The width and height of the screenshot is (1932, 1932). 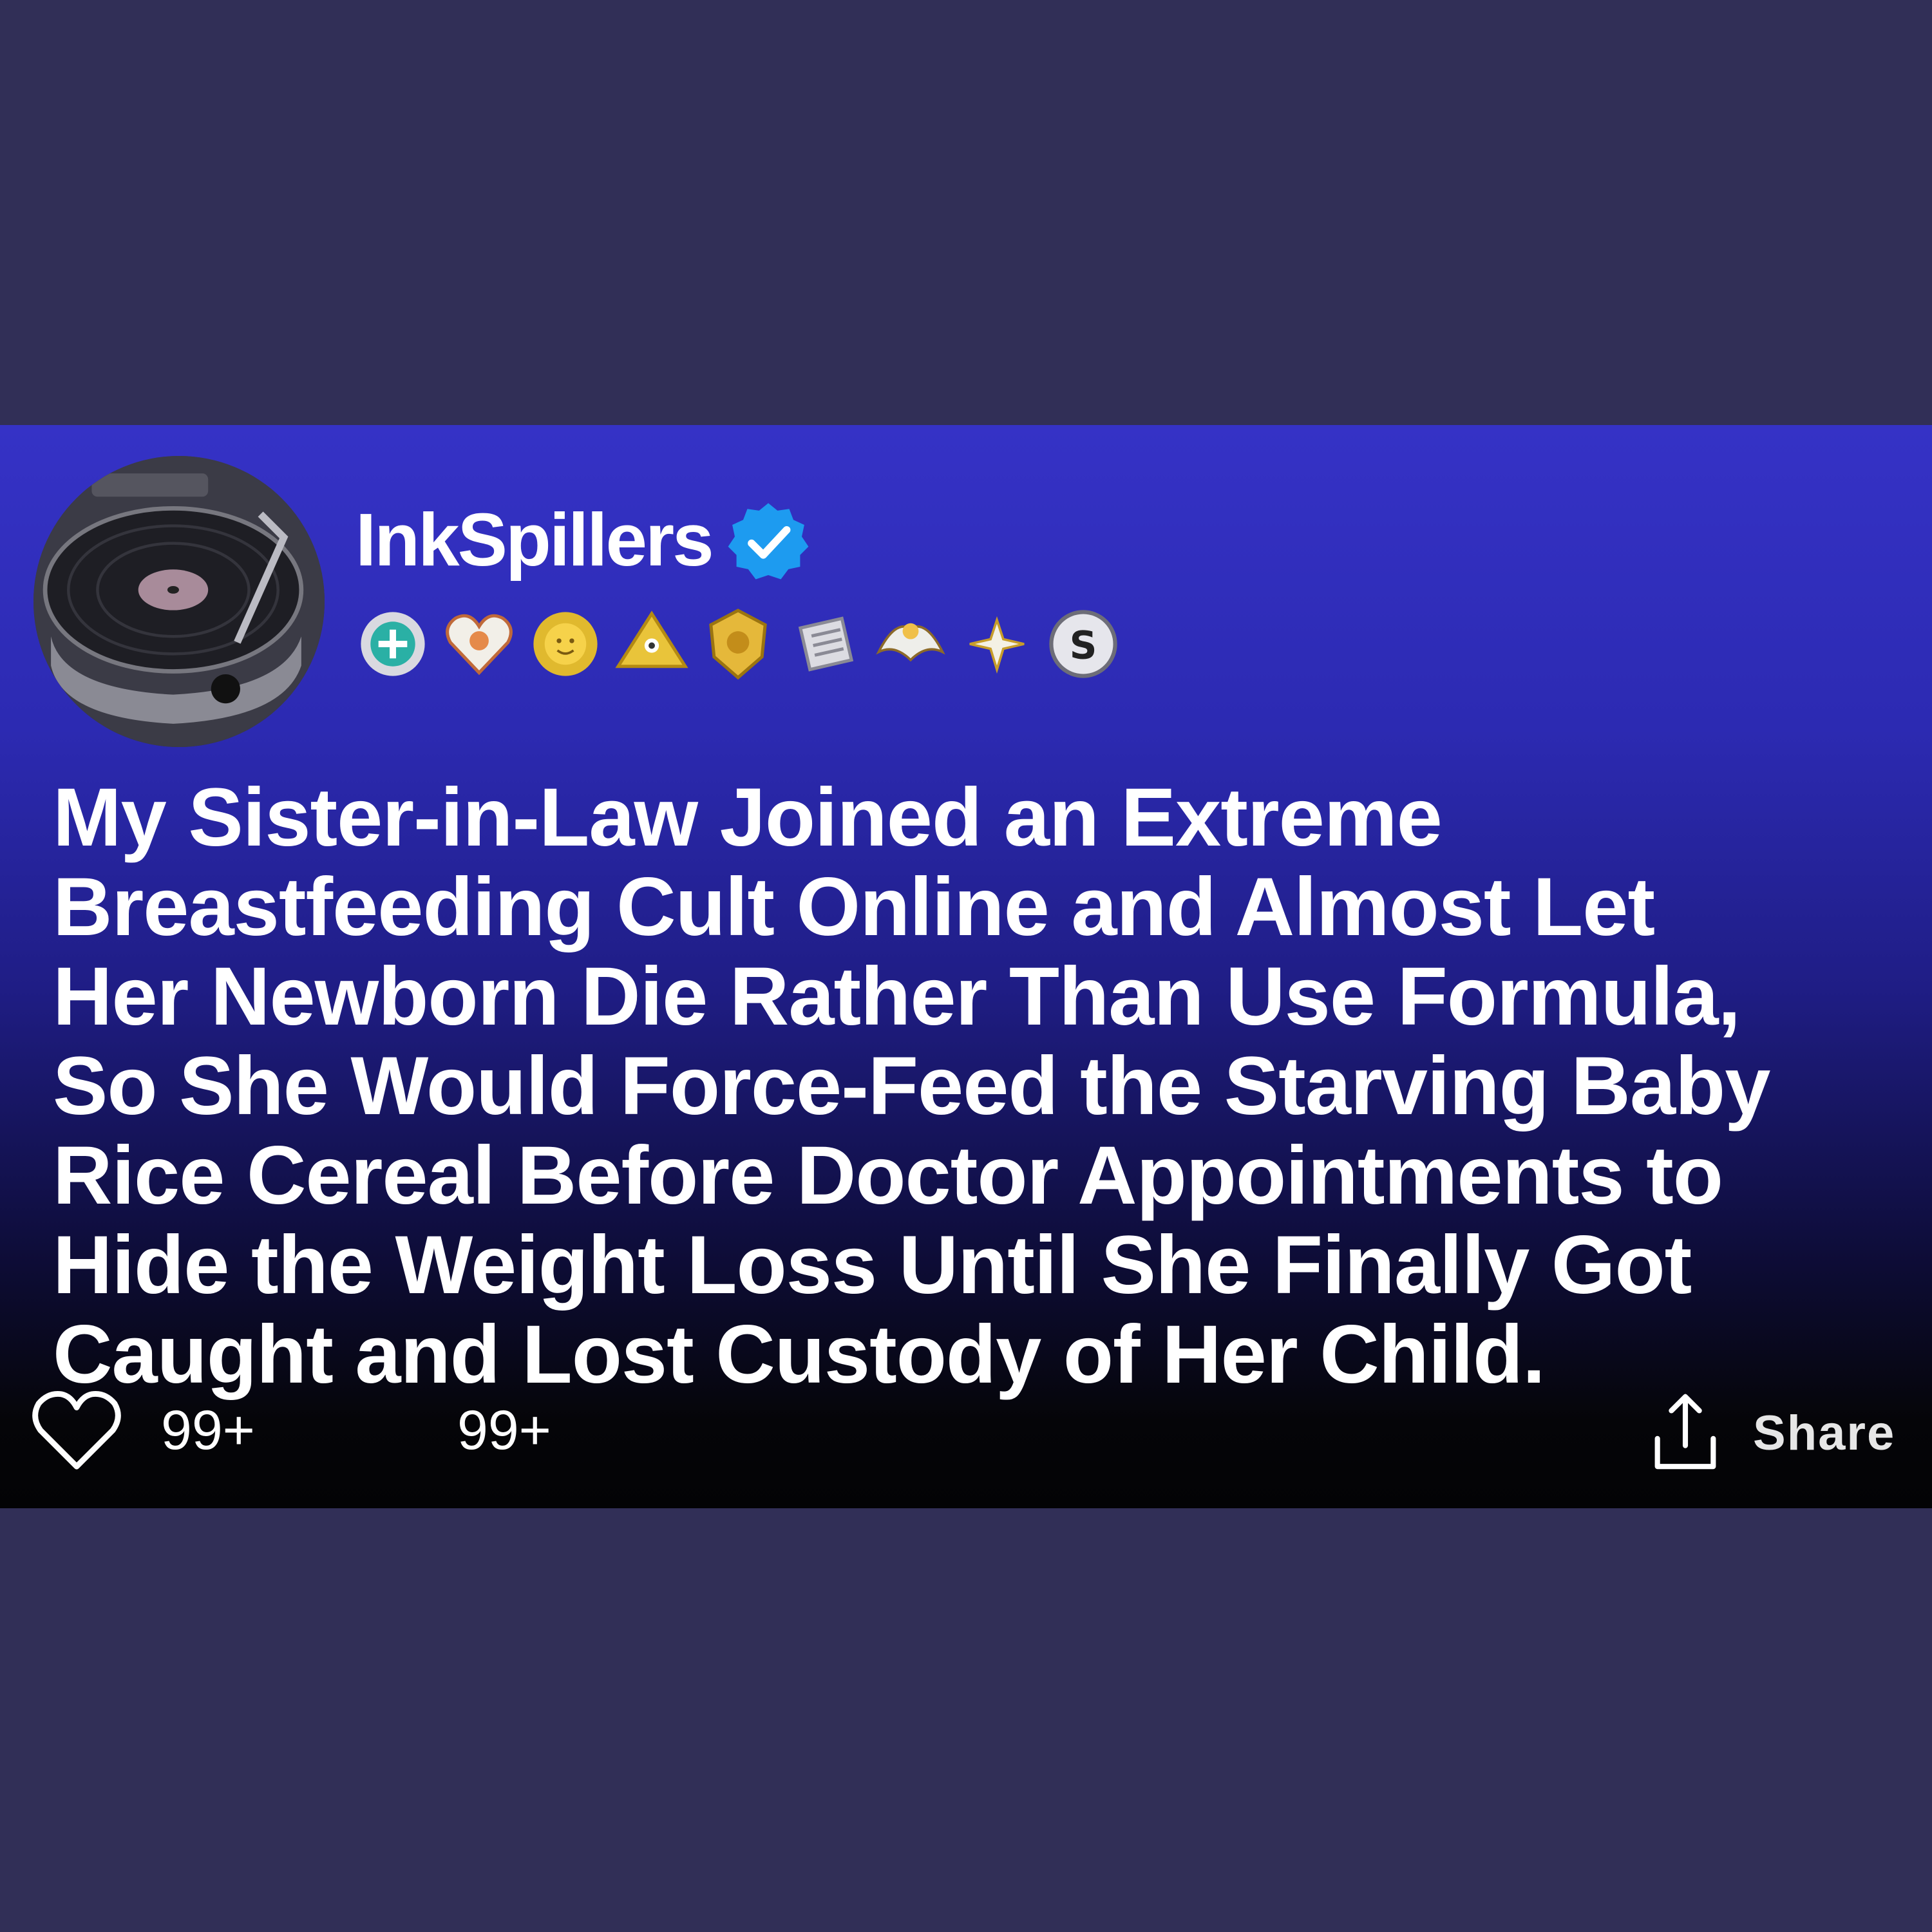 What do you see at coordinates (76, 1430) in the screenshot?
I see `heart-icon` at bounding box center [76, 1430].